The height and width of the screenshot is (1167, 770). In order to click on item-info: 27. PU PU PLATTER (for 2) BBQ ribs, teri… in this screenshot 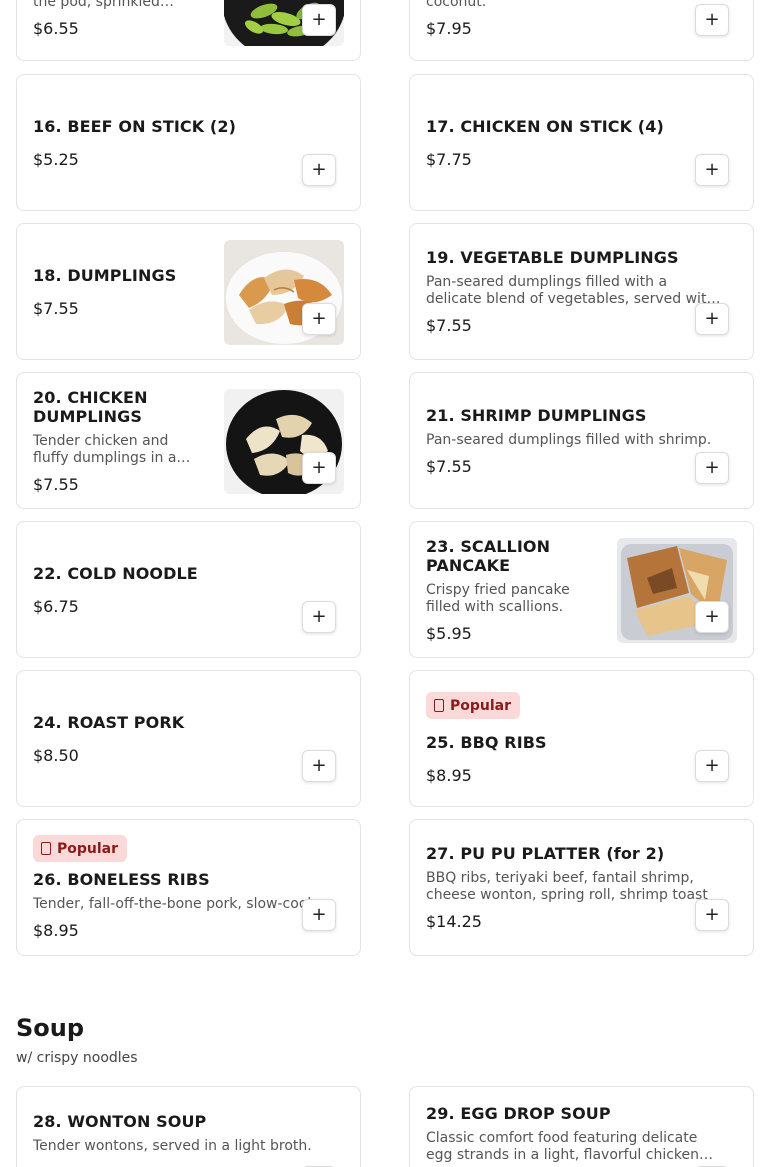, I will do `click(576, 887)`.